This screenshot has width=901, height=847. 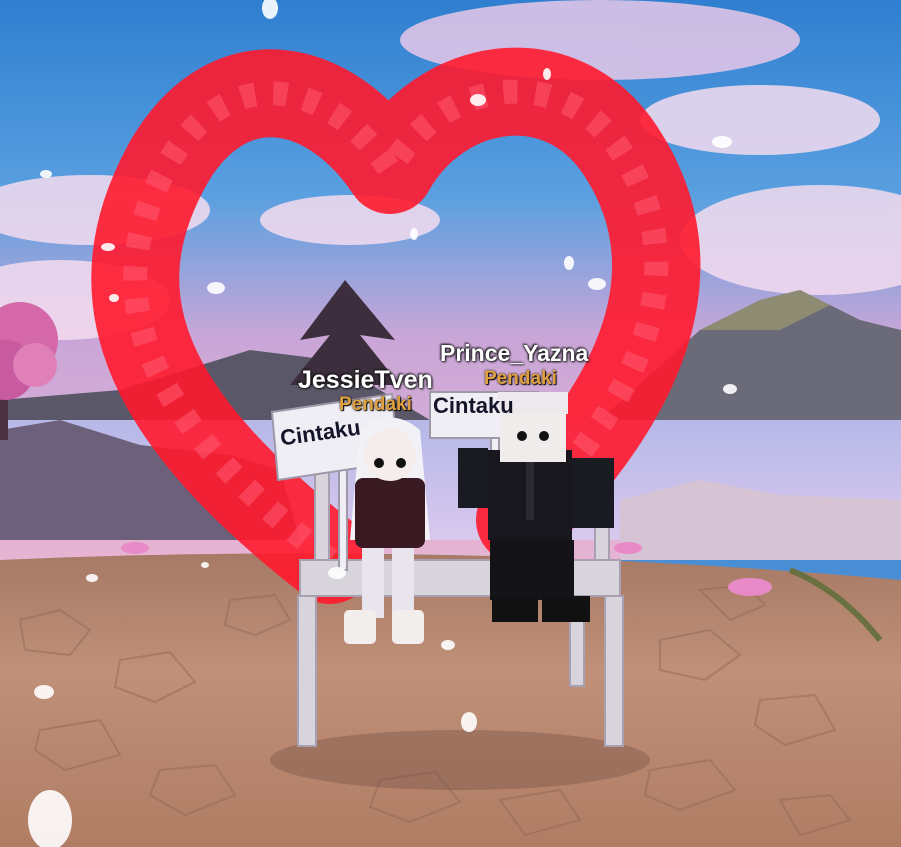 I want to click on player-name: JessieTven, so click(x=365, y=380).